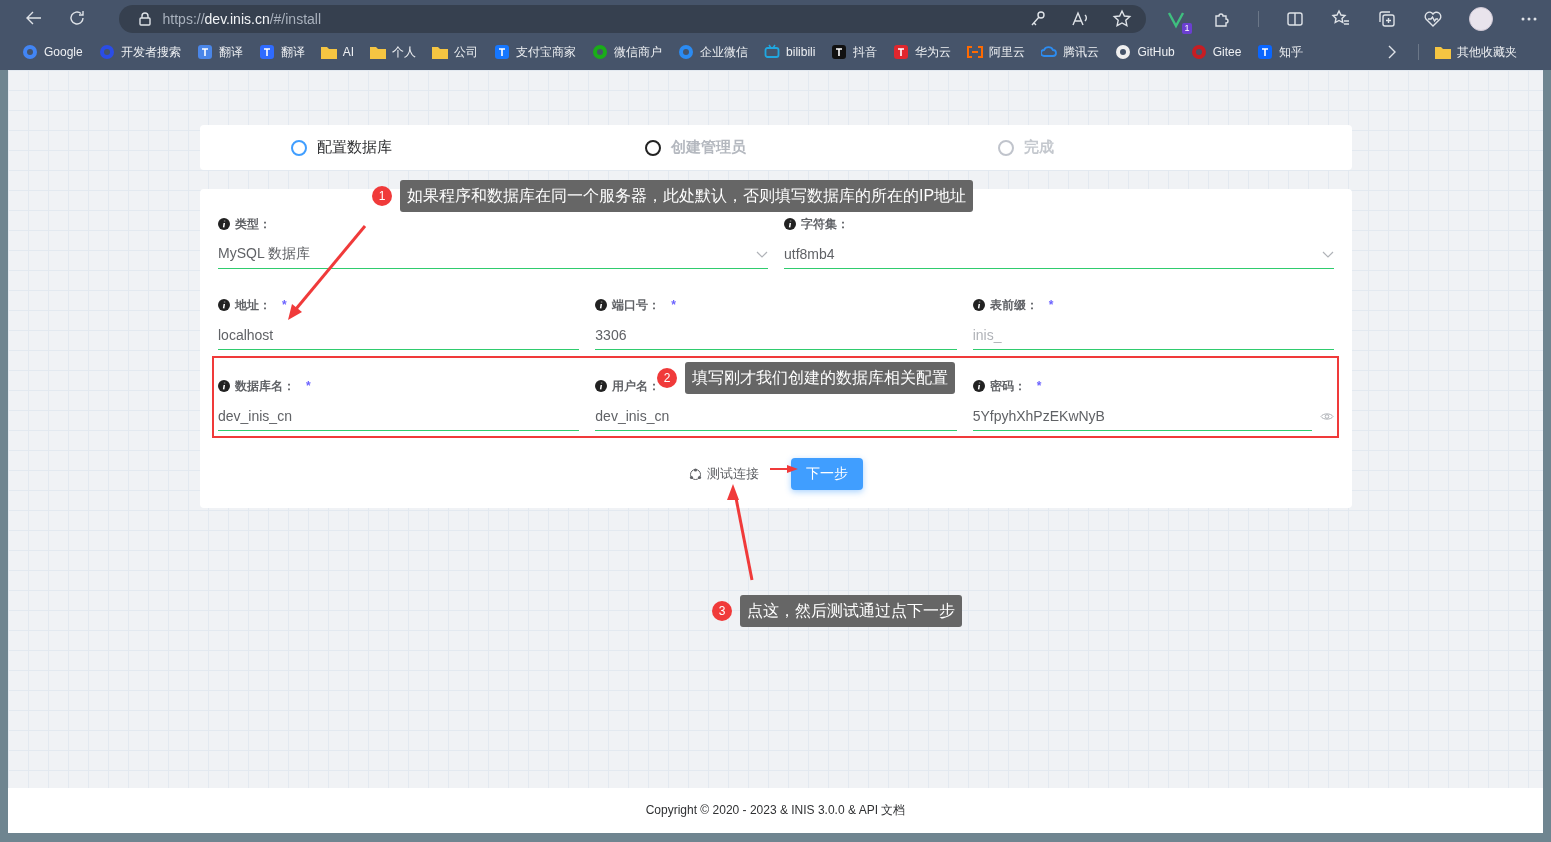 Image resolution: width=1551 pixels, height=842 pixels. Describe the element at coordinates (851, 611) in the screenshot. I see `callout-text: 点这，然后测试通过点下一步` at that location.